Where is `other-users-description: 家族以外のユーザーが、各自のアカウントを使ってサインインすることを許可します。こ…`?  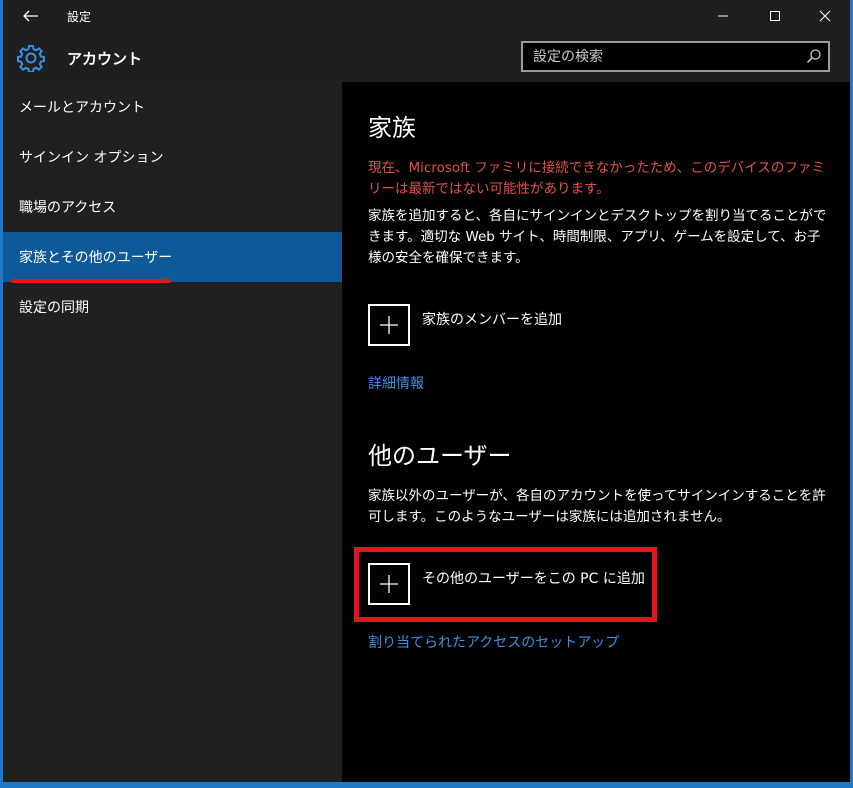 other-users-description: 家族以外のユーザーが、各自のアカウントを使ってサインインすることを許可します。こ… is located at coordinates (597, 506).